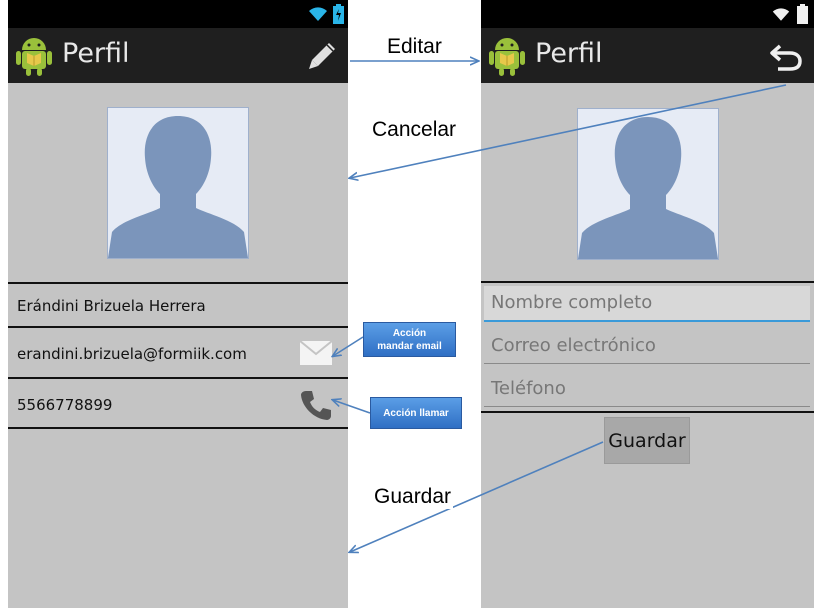 The width and height of the screenshot is (823, 613). What do you see at coordinates (572, 302) in the screenshot?
I see `full-name-placeholder: Nombre completo` at bounding box center [572, 302].